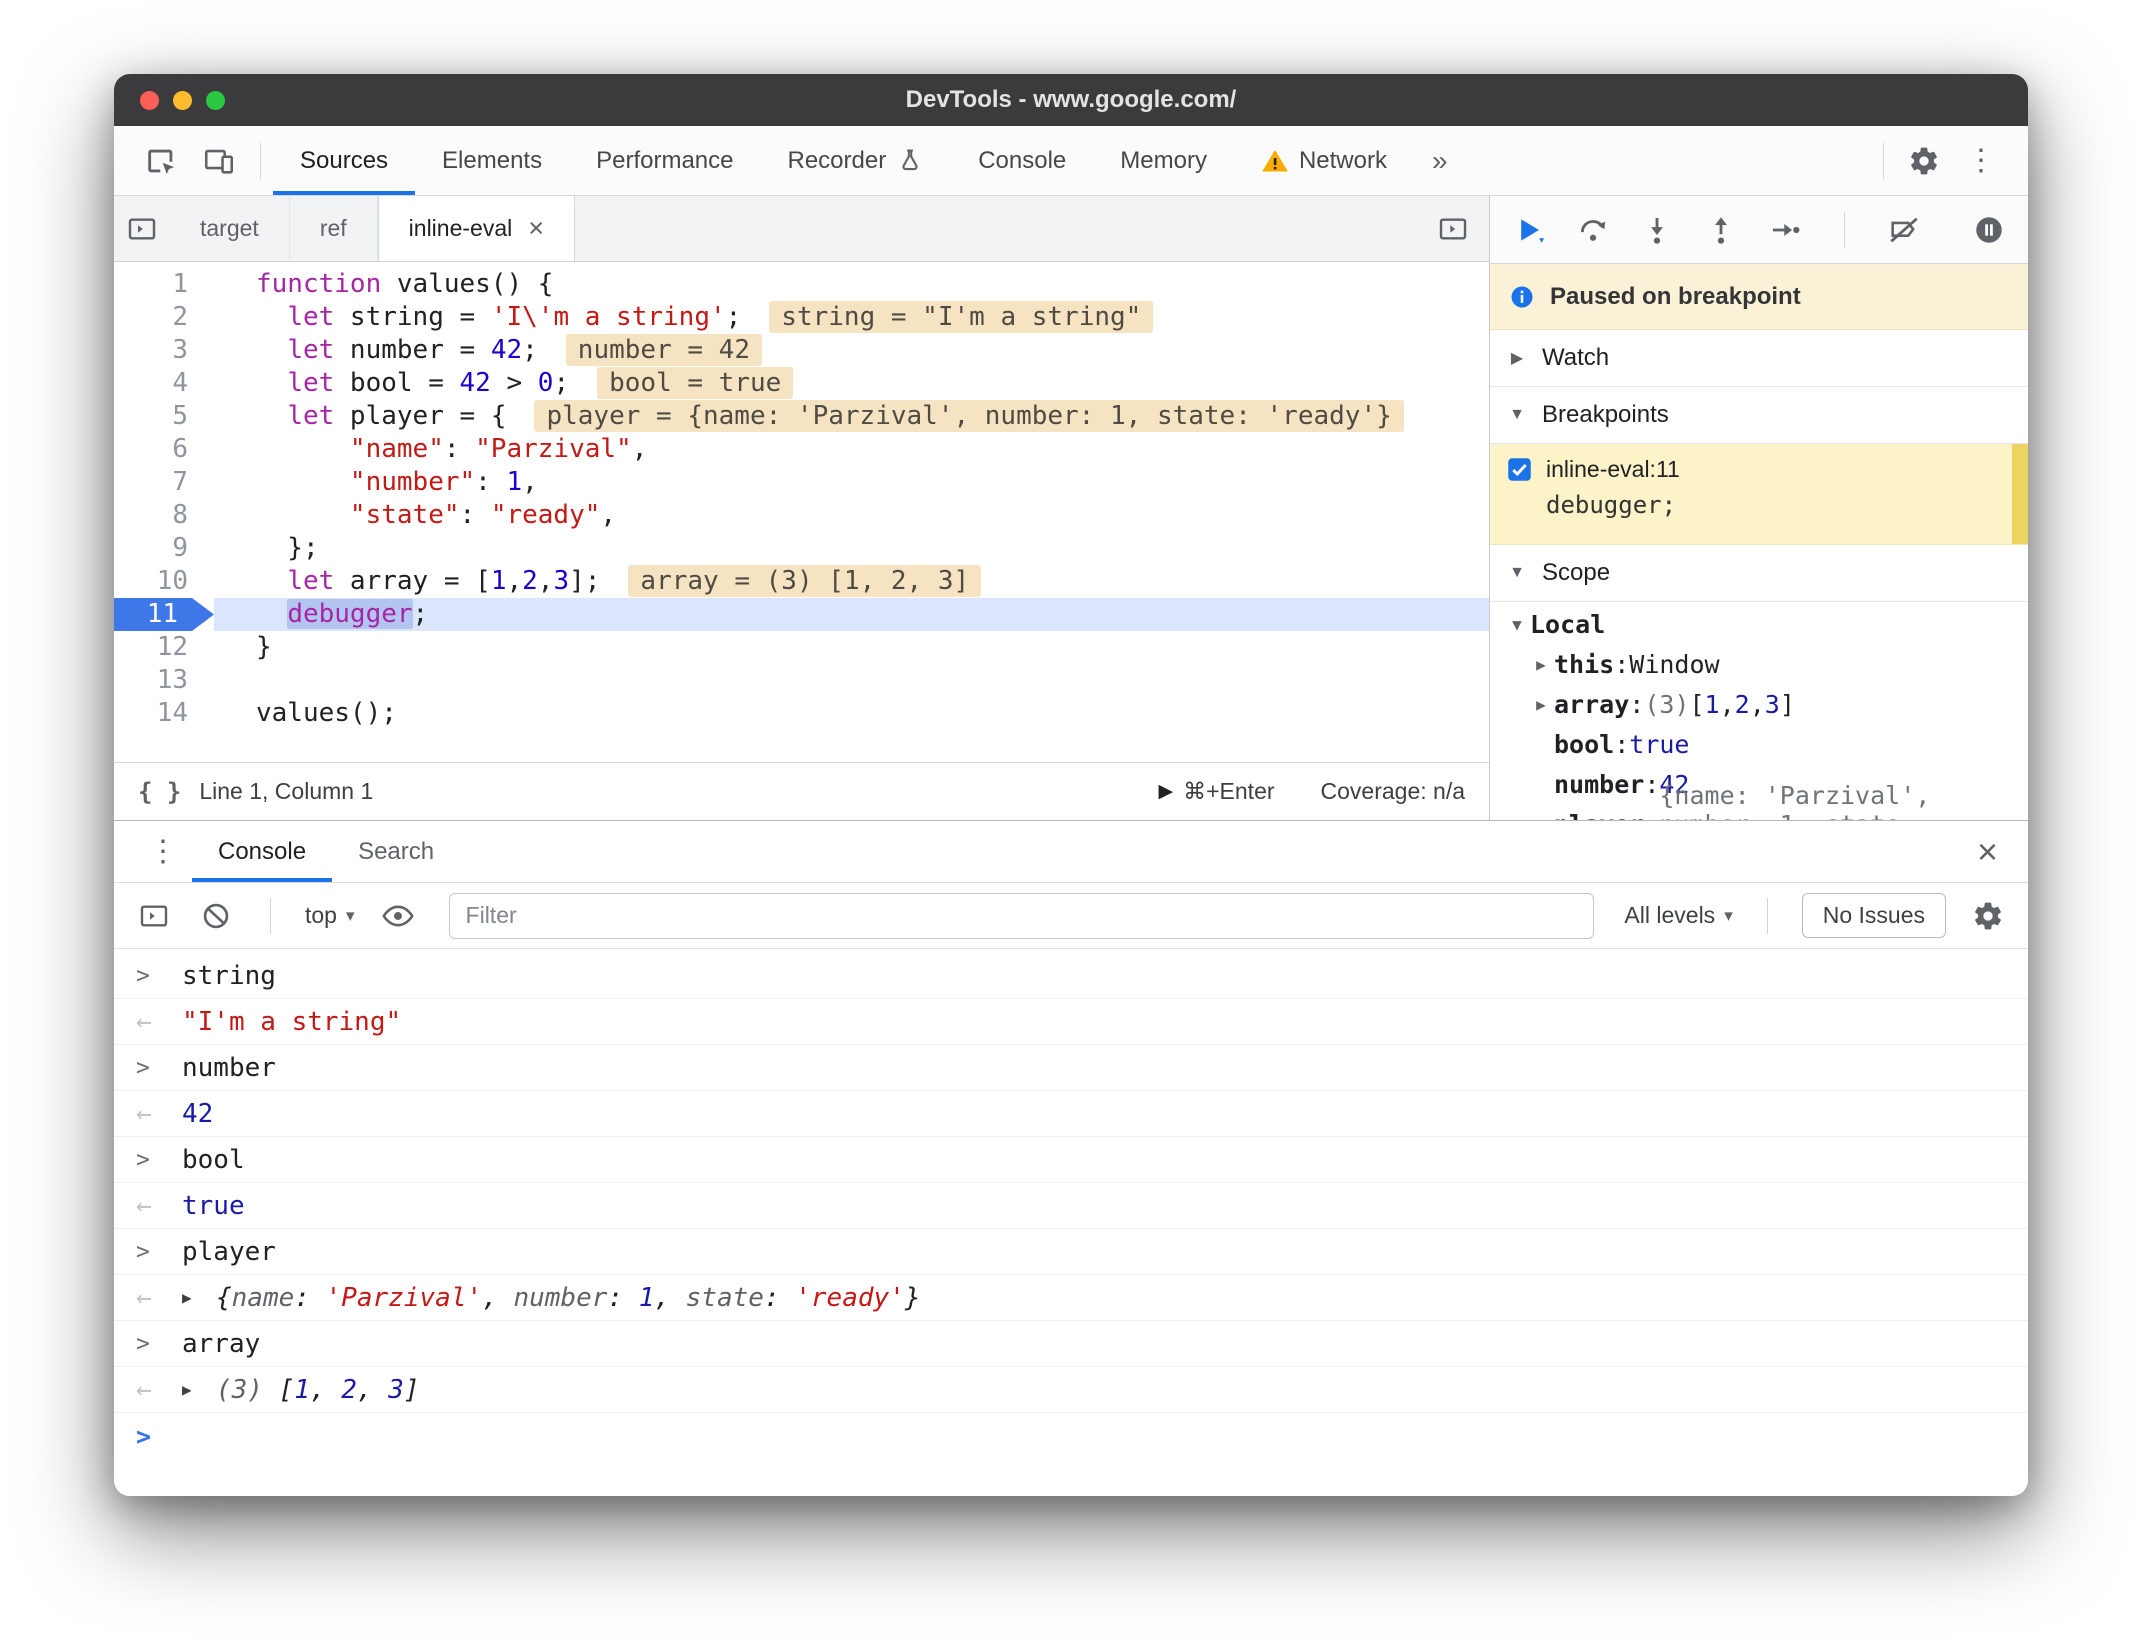 This screenshot has width=2142, height=1640. What do you see at coordinates (801, 383) in the screenshot?
I see `code-line: 4 let bool = 42 > 0; bool = true` at bounding box center [801, 383].